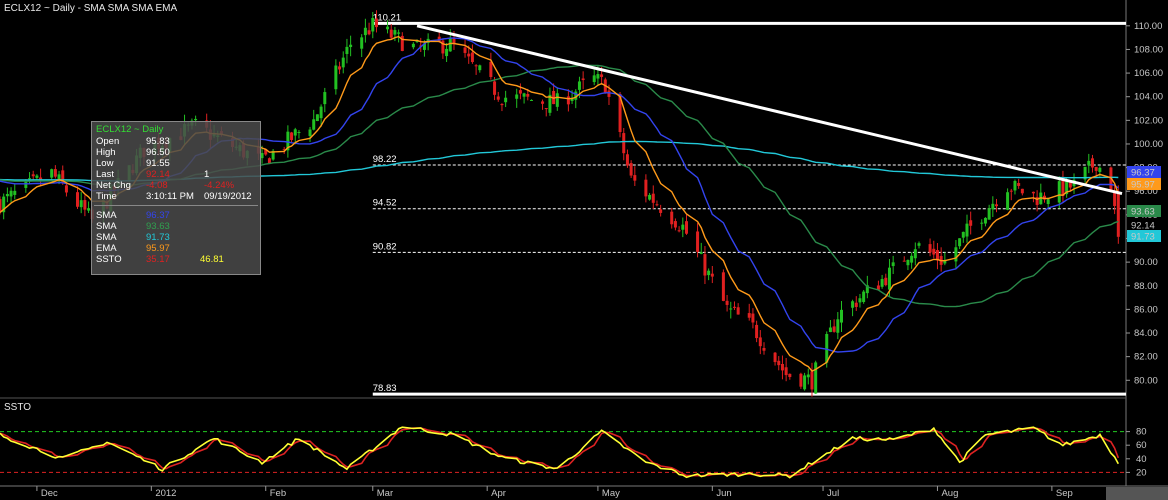  I want to click on level-label: 94.52, so click(385, 203).